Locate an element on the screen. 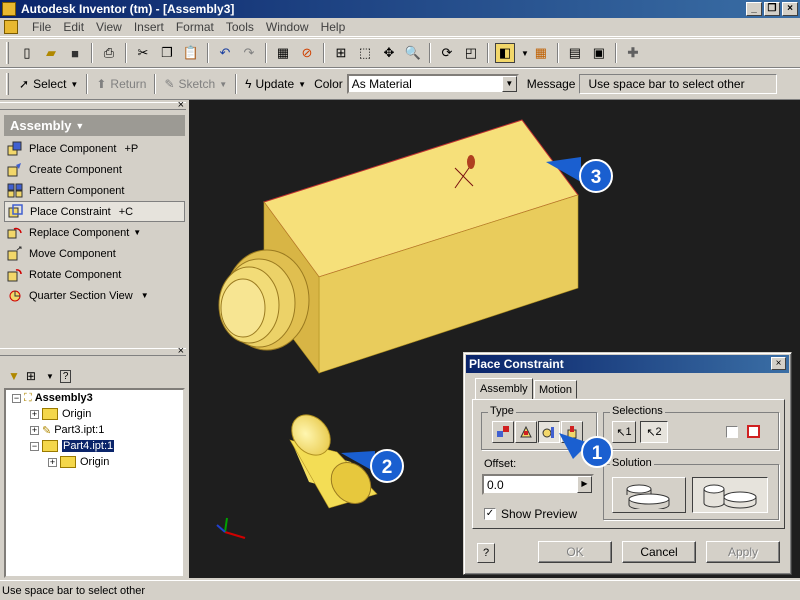 The width and height of the screenshot is (800, 600). panel-item-move-component: Move Component is located at coordinates (94, 253).